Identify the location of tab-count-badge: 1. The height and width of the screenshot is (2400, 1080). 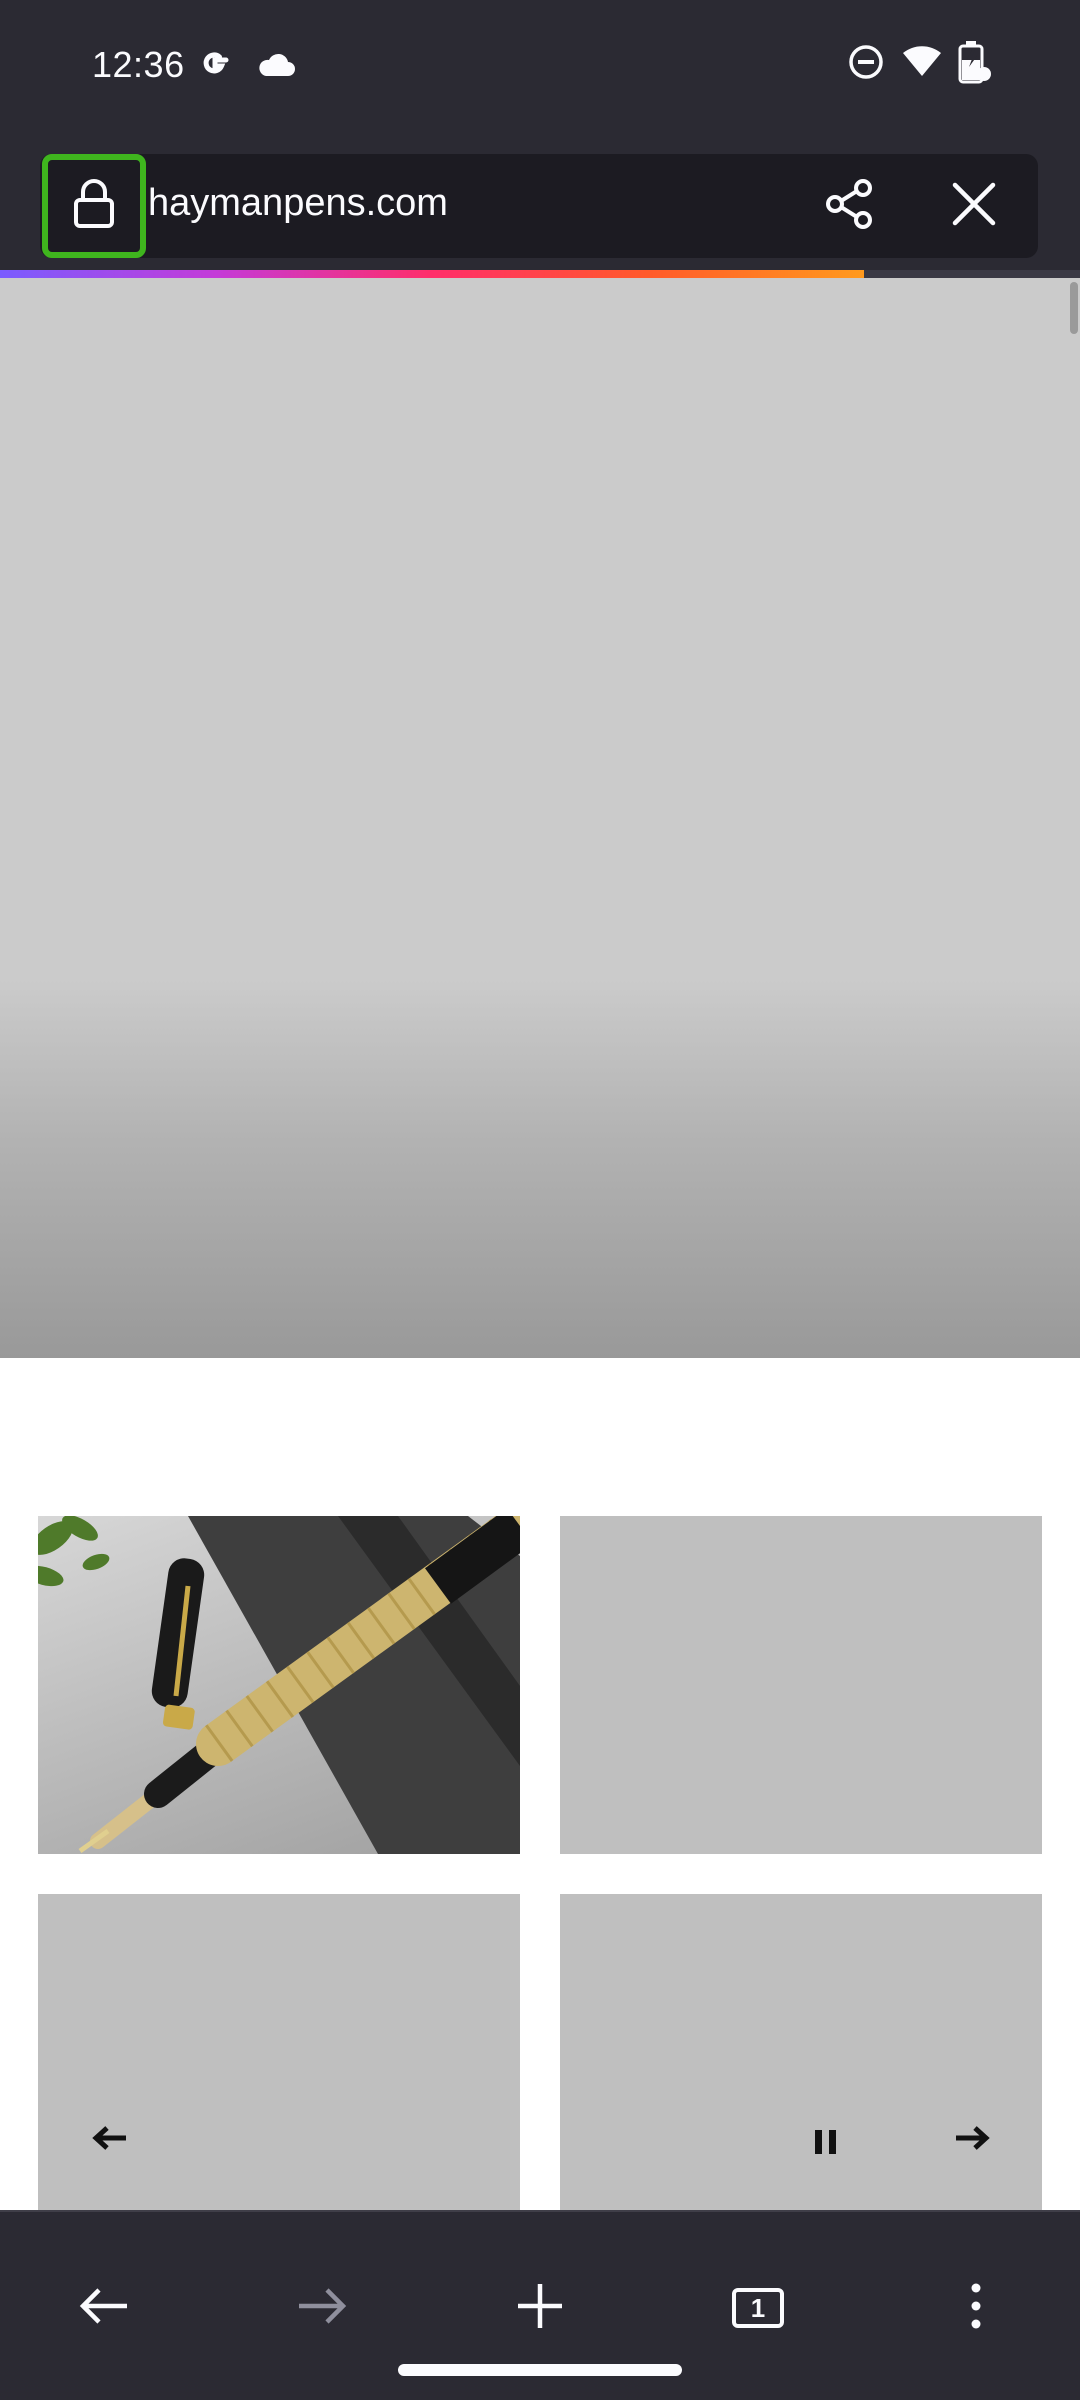
(758, 2308).